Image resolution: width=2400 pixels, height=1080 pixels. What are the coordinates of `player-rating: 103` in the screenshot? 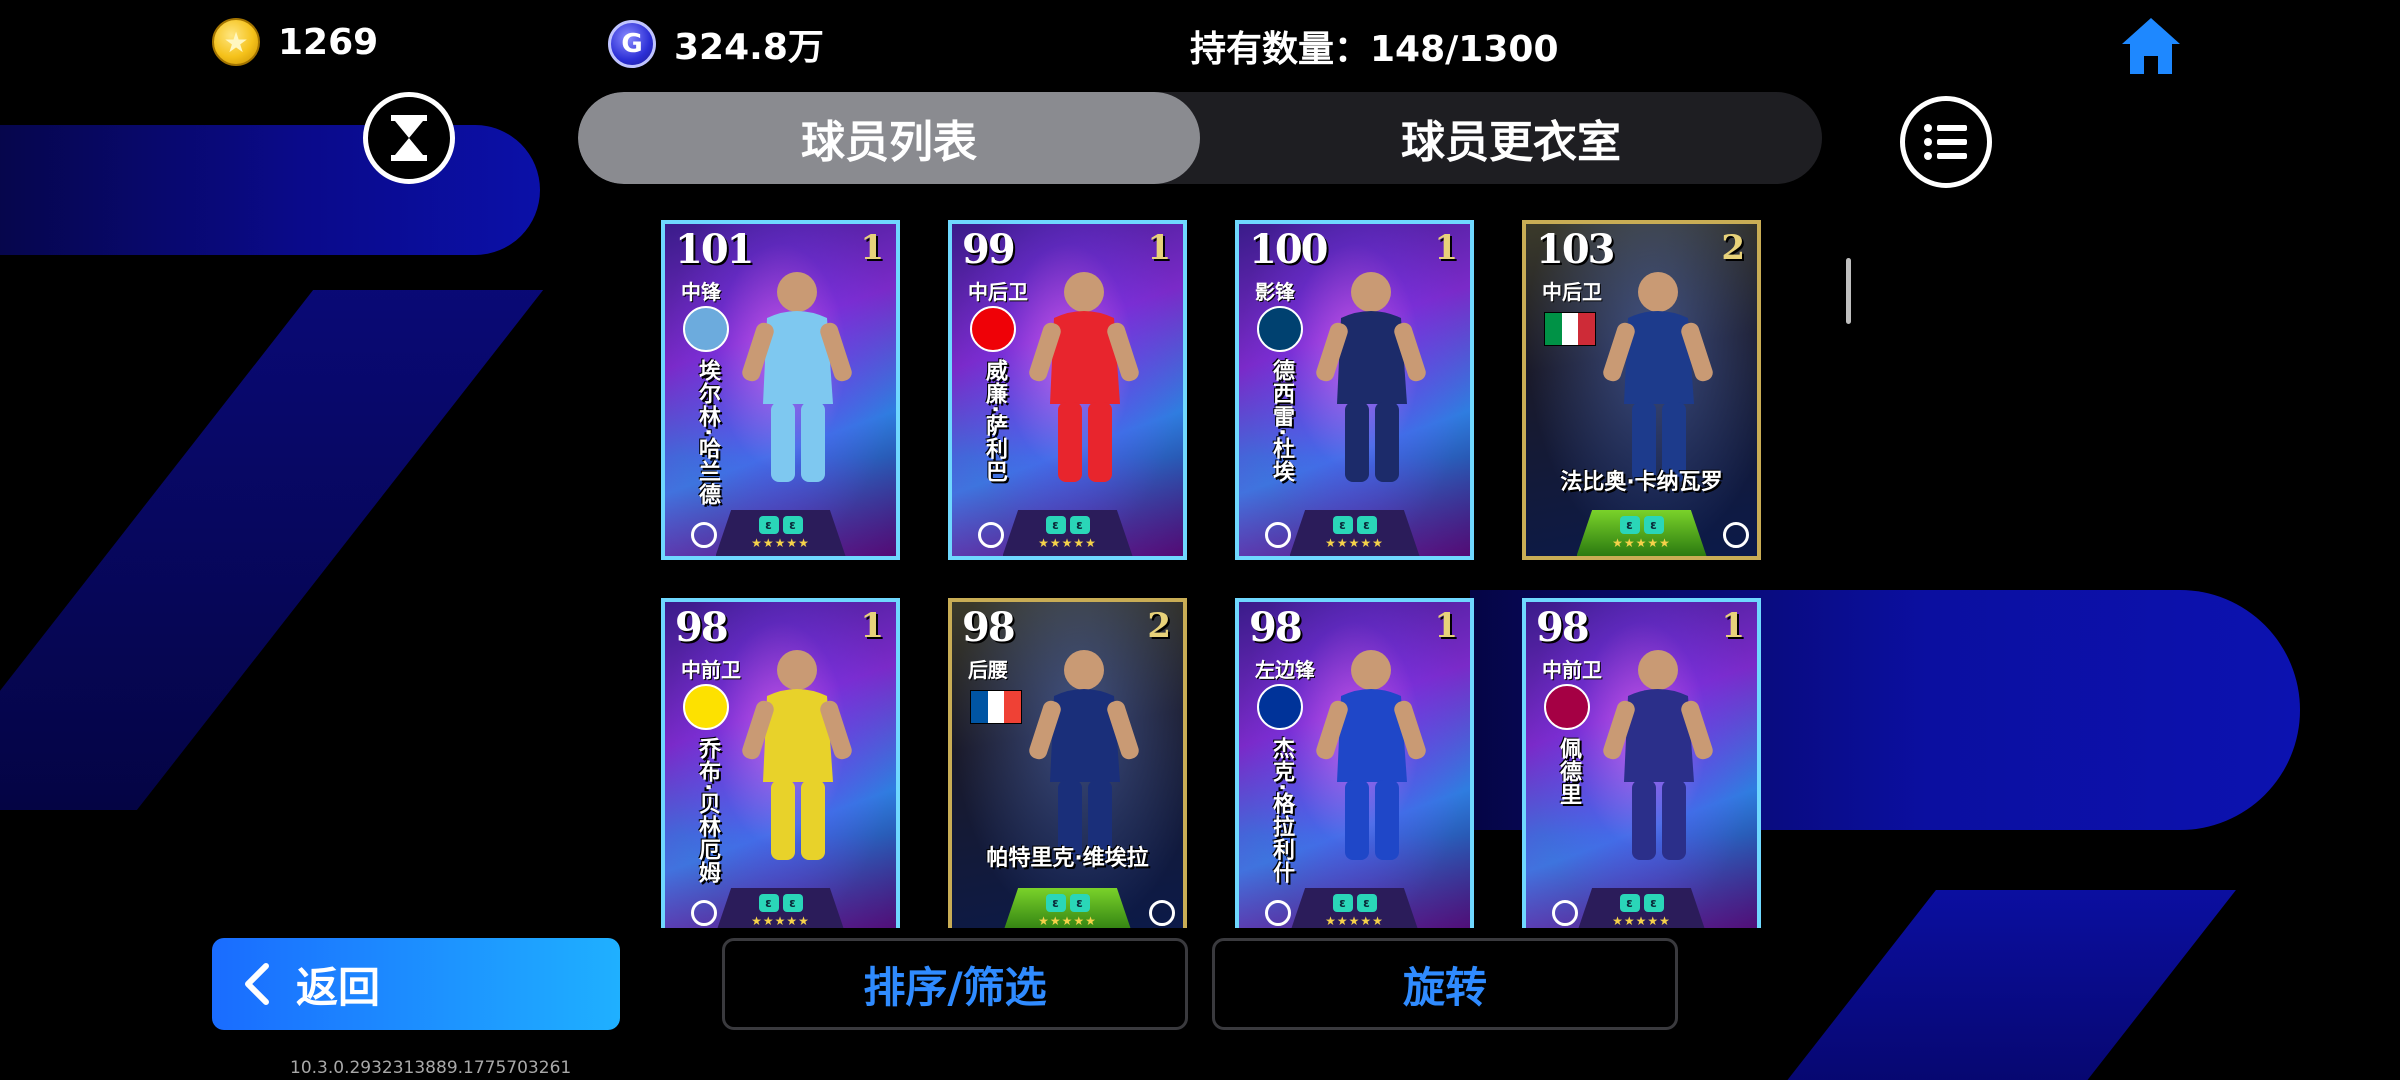 It's located at (1575, 249).